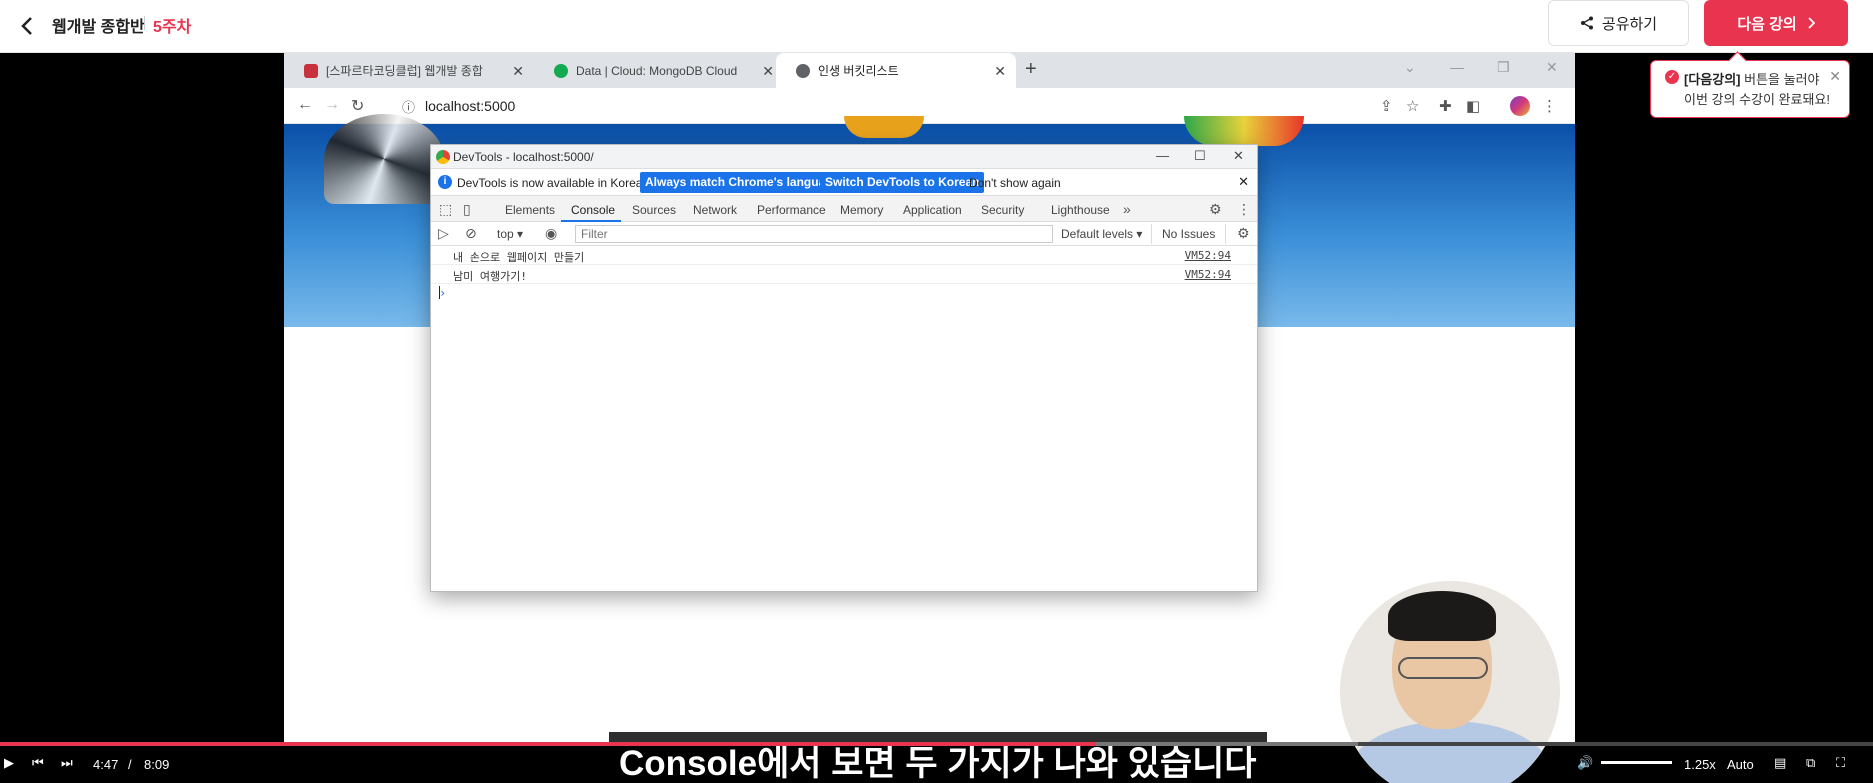 This screenshot has width=1873, height=783. Describe the element at coordinates (742, 182) in the screenshot. I see `match-language-button: Always match Chrome's language` at that location.